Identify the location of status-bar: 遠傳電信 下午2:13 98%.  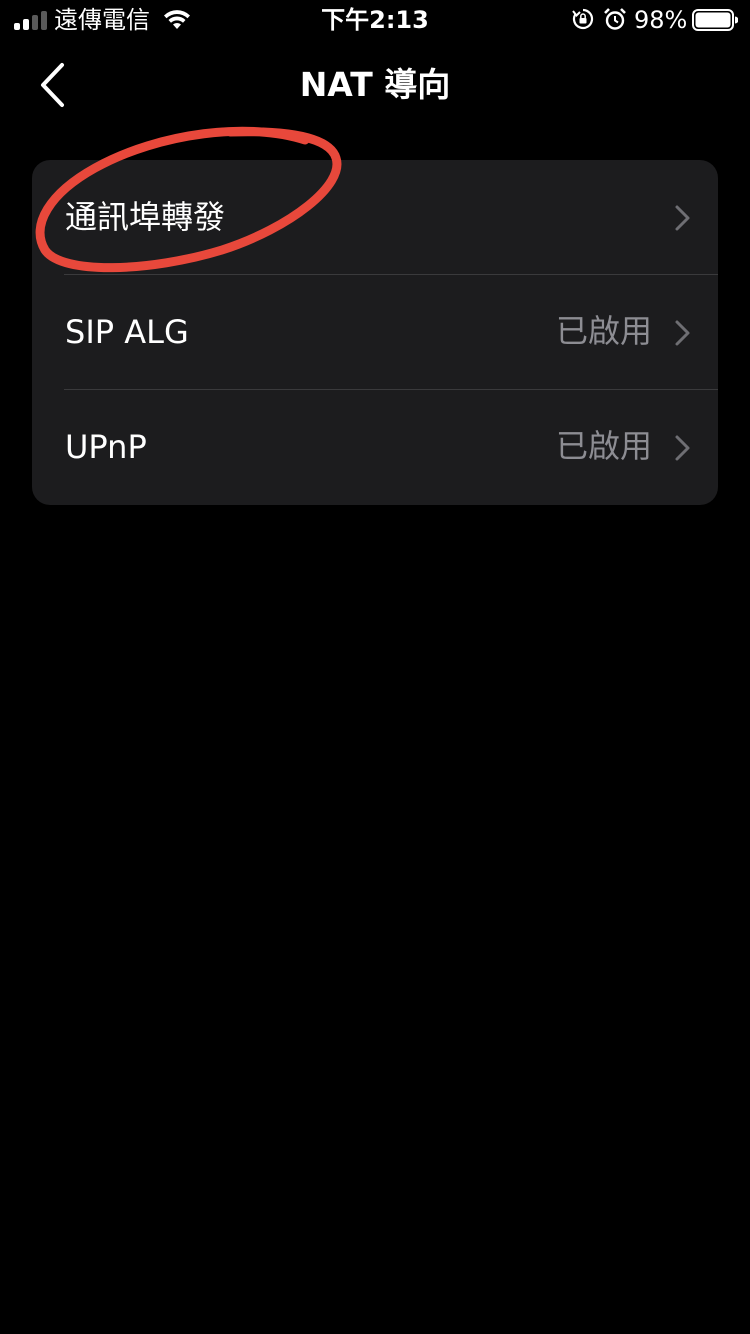
(375, 20).